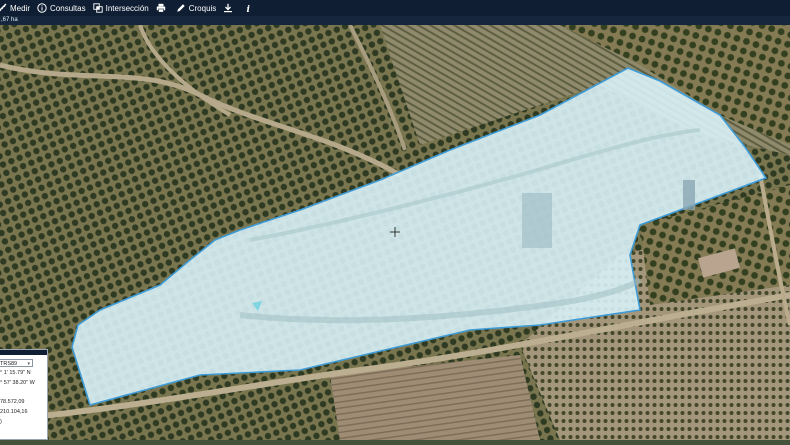  I want to click on sketch-tool-button: Croquis, so click(196, 8).